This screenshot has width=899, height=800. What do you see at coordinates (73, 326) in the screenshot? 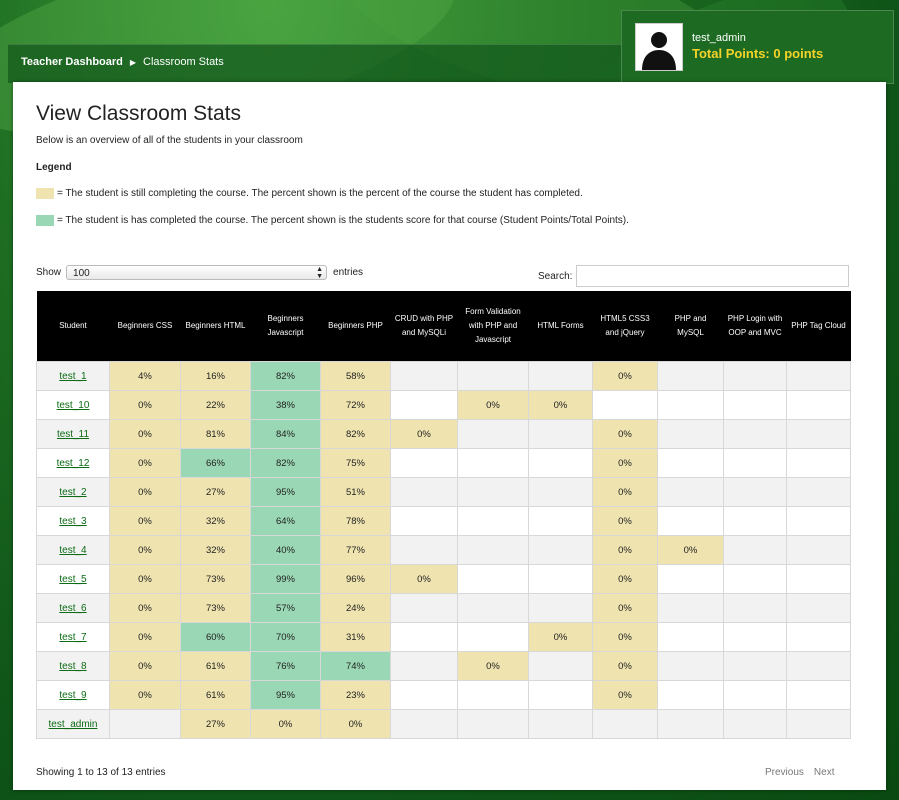
I see `column-header: Student` at bounding box center [73, 326].